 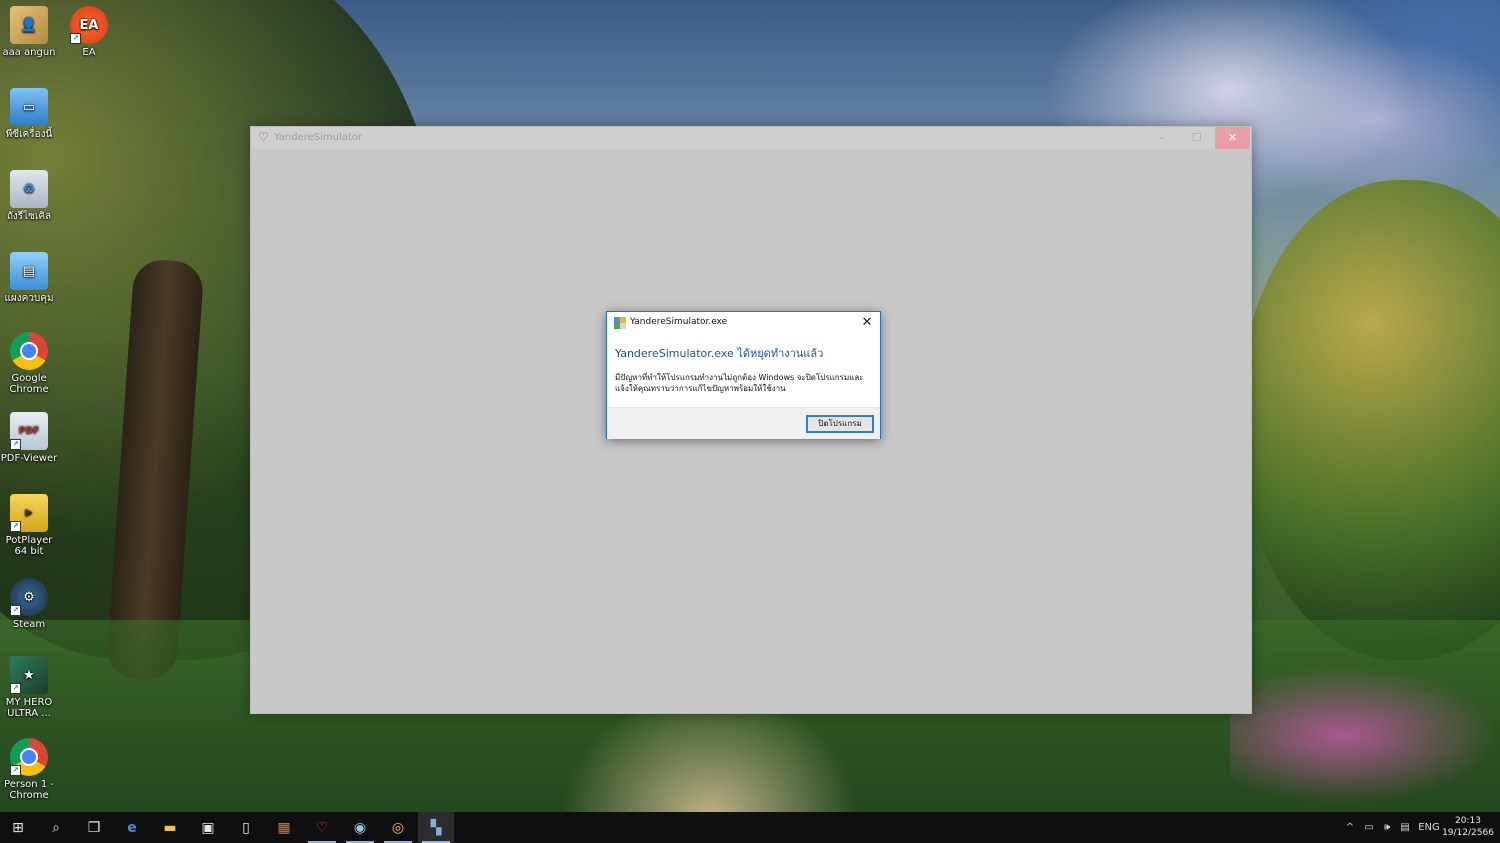 What do you see at coordinates (867, 323) in the screenshot?
I see `dialog-close-button: ✕` at bounding box center [867, 323].